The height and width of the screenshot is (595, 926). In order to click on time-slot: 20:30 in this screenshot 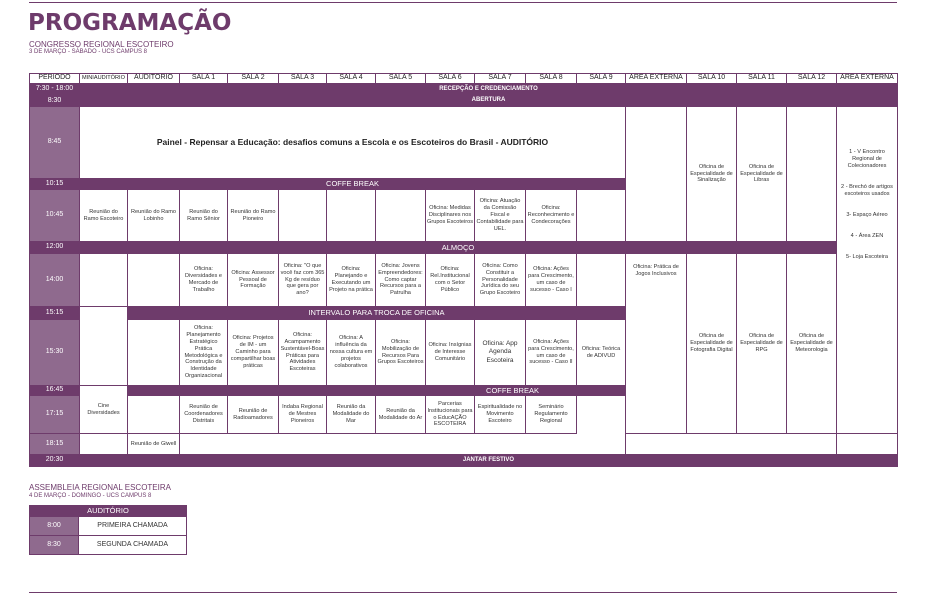, I will do `click(54, 460)`.